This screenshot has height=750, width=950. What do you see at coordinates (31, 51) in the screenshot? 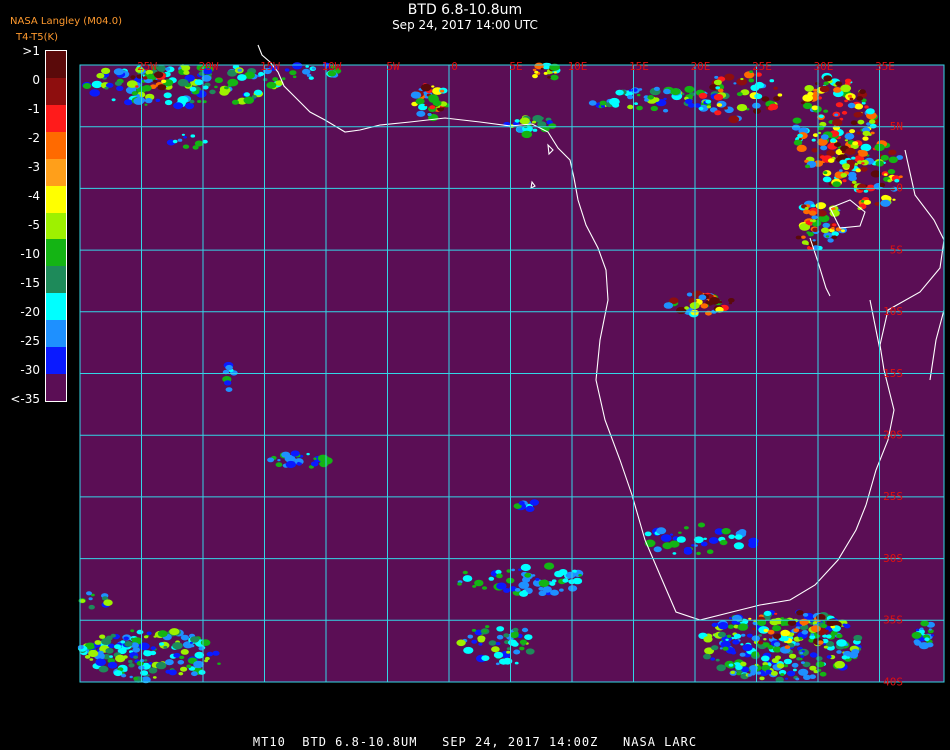
I see `legend-label: >1` at bounding box center [31, 51].